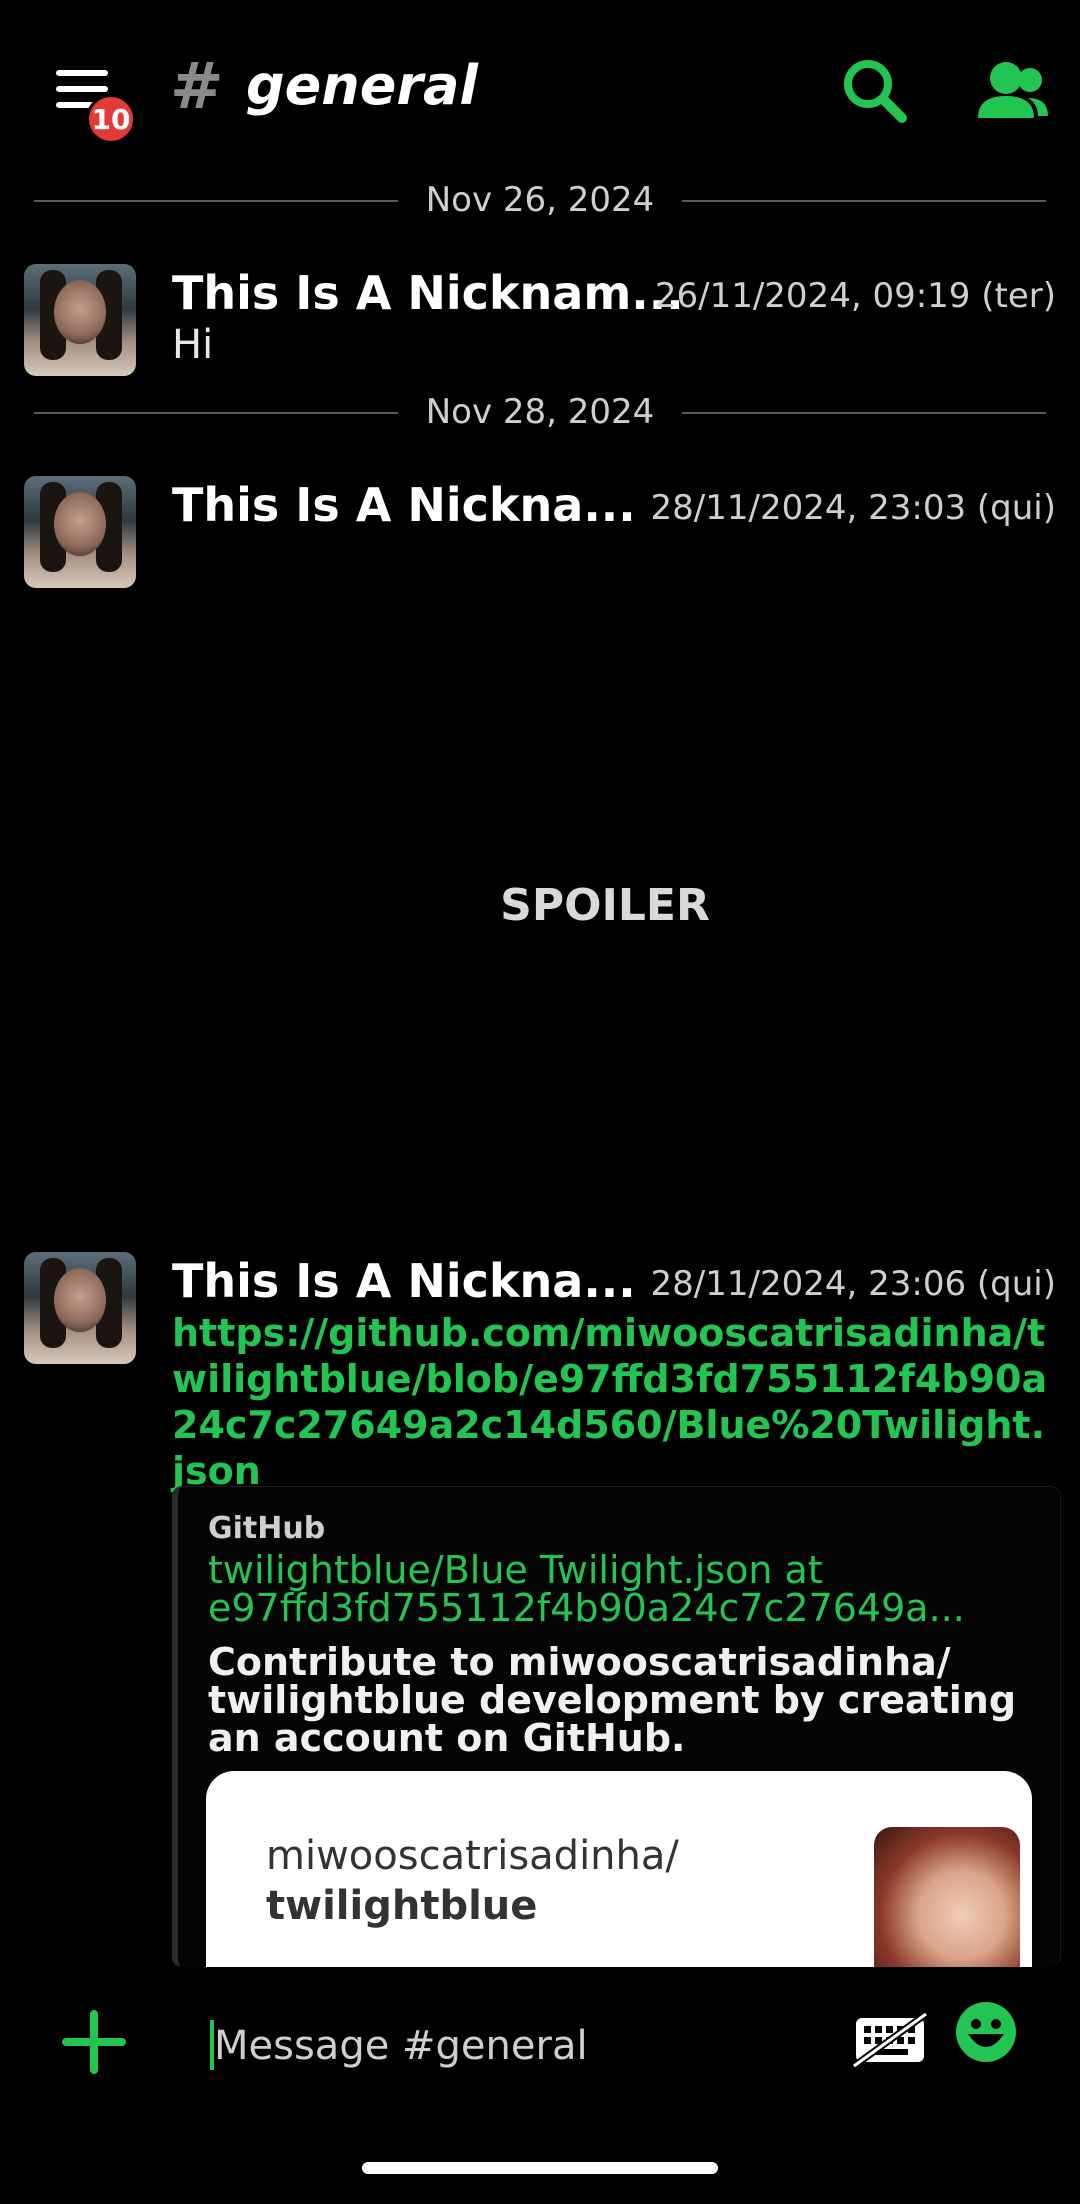 The width and height of the screenshot is (1080, 2204). I want to click on date-separator: Nov 28, 2024, so click(540, 412).